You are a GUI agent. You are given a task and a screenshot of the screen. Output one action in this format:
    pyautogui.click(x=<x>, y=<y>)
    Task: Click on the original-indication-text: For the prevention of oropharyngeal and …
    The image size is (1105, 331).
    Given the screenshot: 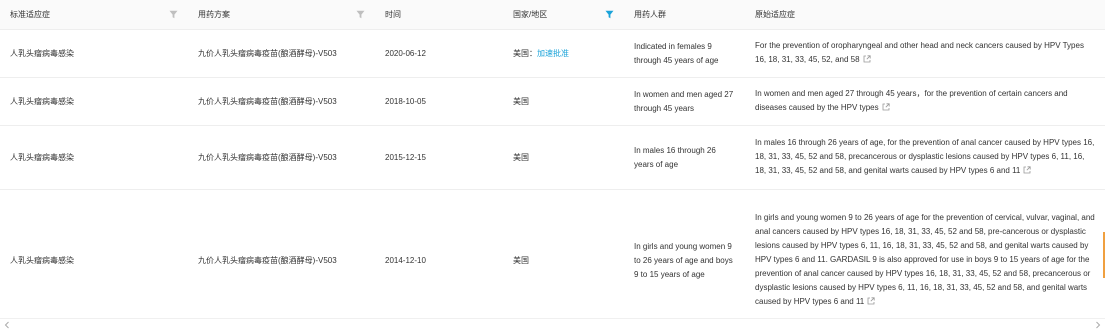 What is the action you would take?
    pyautogui.click(x=919, y=52)
    